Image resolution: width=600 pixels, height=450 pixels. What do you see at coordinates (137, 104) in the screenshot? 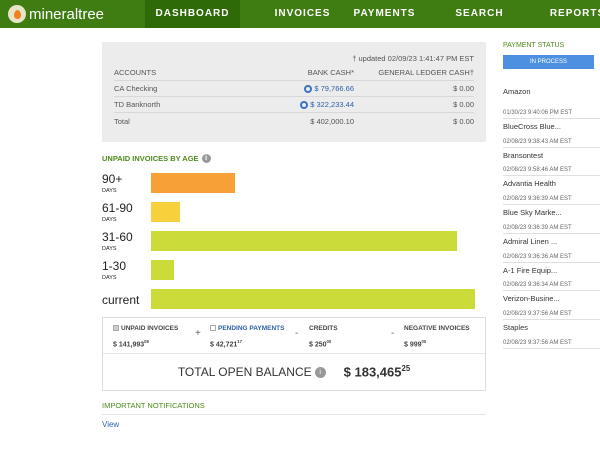
I see `account-name: TD Banknorth` at bounding box center [137, 104].